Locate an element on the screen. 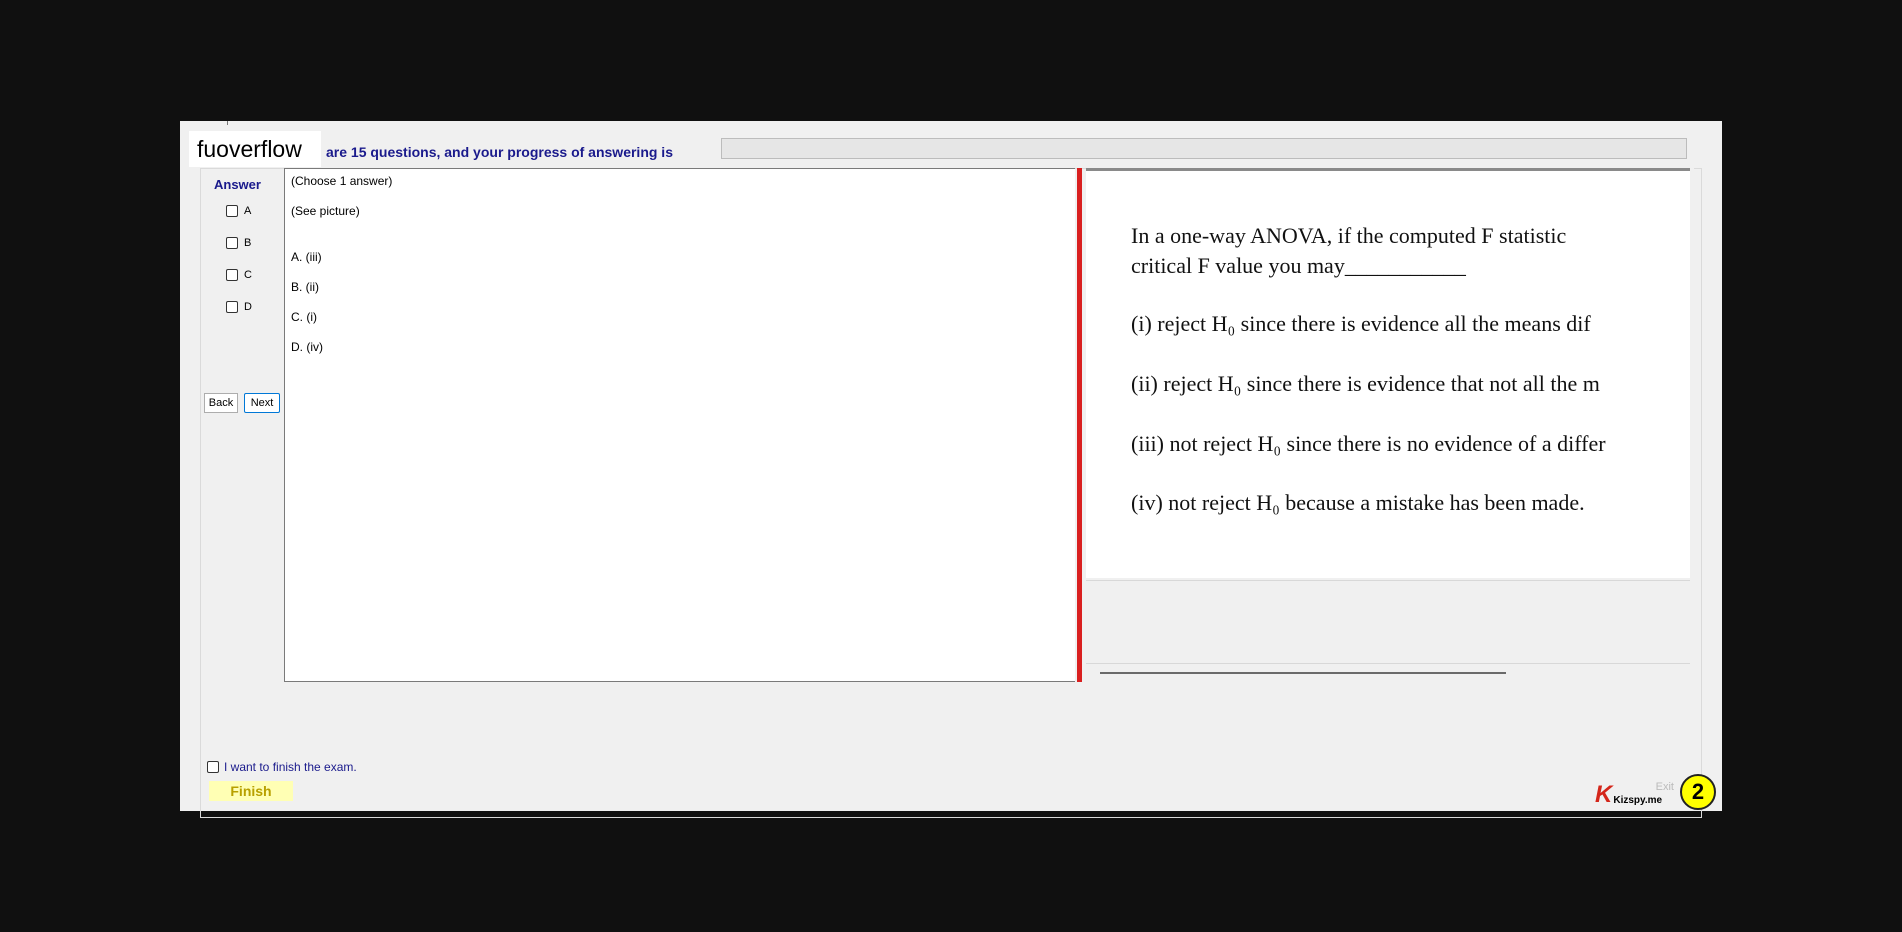 The image size is (1902, 932). brand-logo: K Kizspy.me is located at coordinates (1629, 794).